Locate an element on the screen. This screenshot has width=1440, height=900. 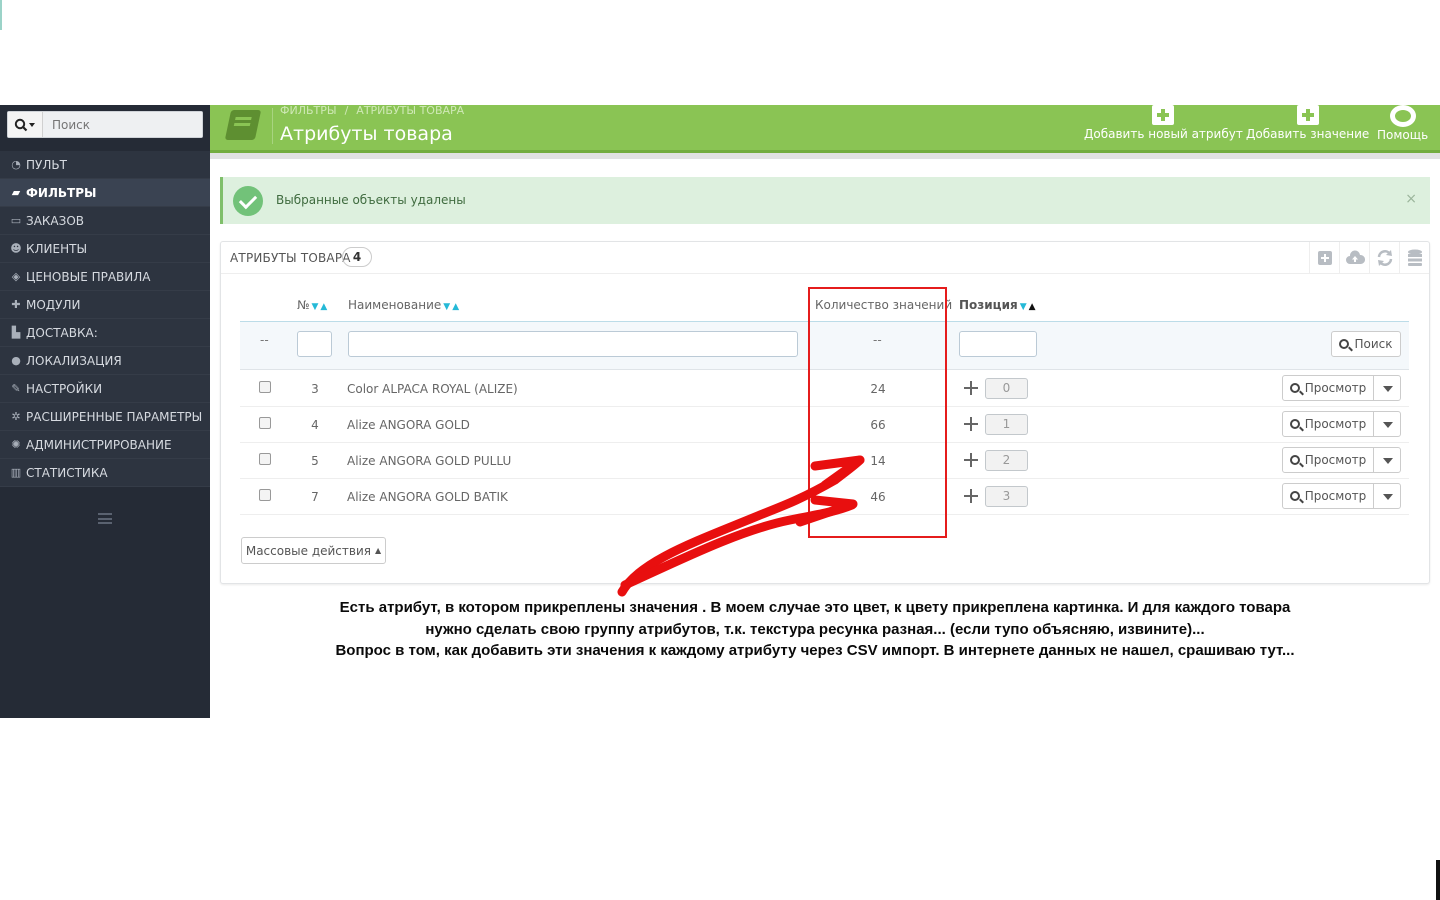
breadcrumb: ФИЛЬТРЫ / АТРИБУТЫ ТОВАРА is located at coordinates (372, 110).